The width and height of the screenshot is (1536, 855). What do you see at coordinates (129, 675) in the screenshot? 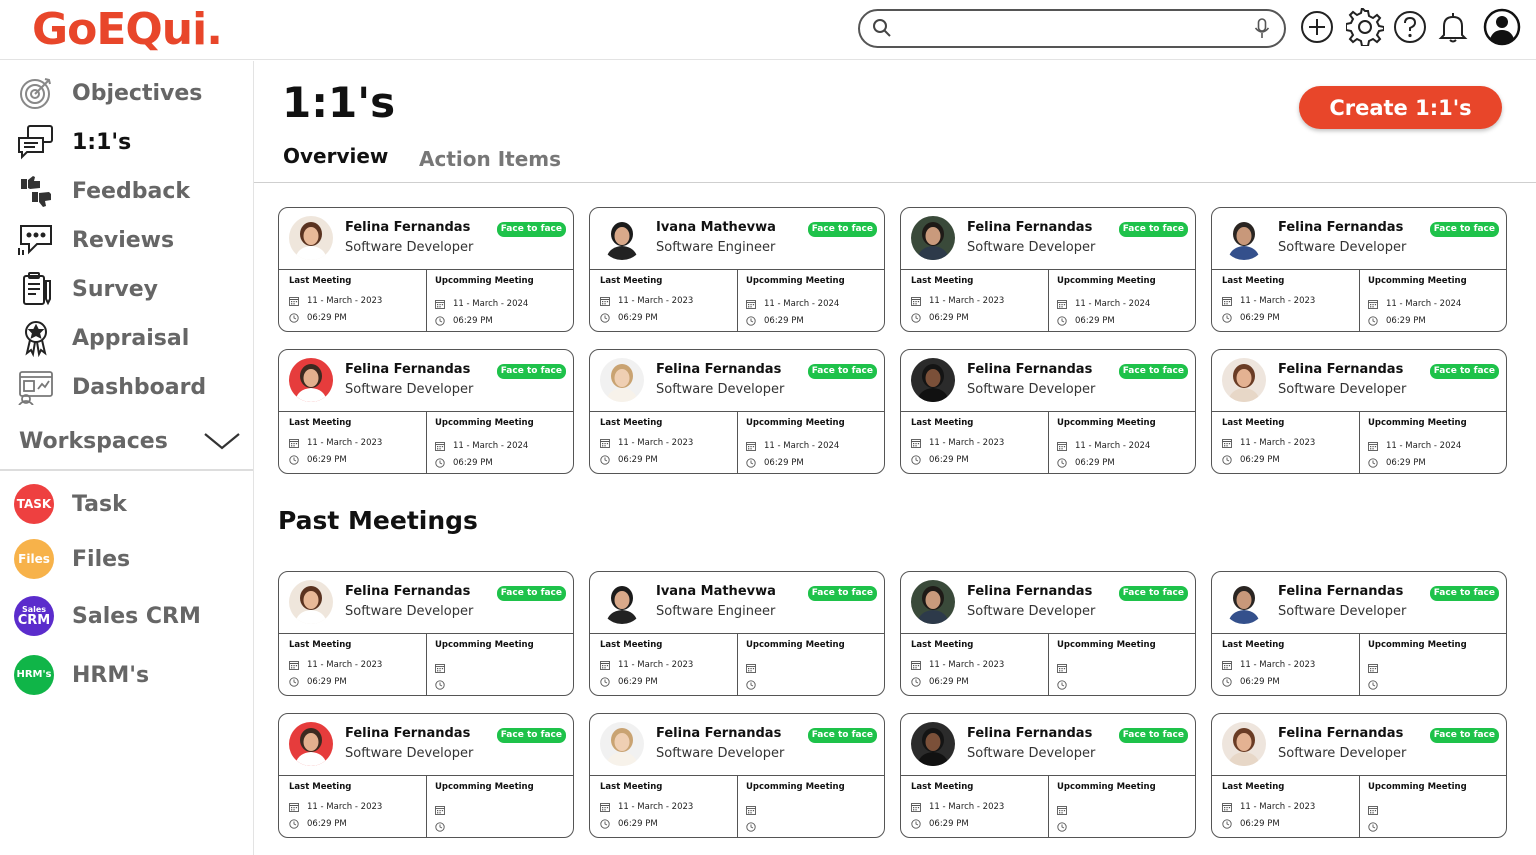
I see `workspace-item-hrms: HRM's HRM's` at bounding box center [129, 675].